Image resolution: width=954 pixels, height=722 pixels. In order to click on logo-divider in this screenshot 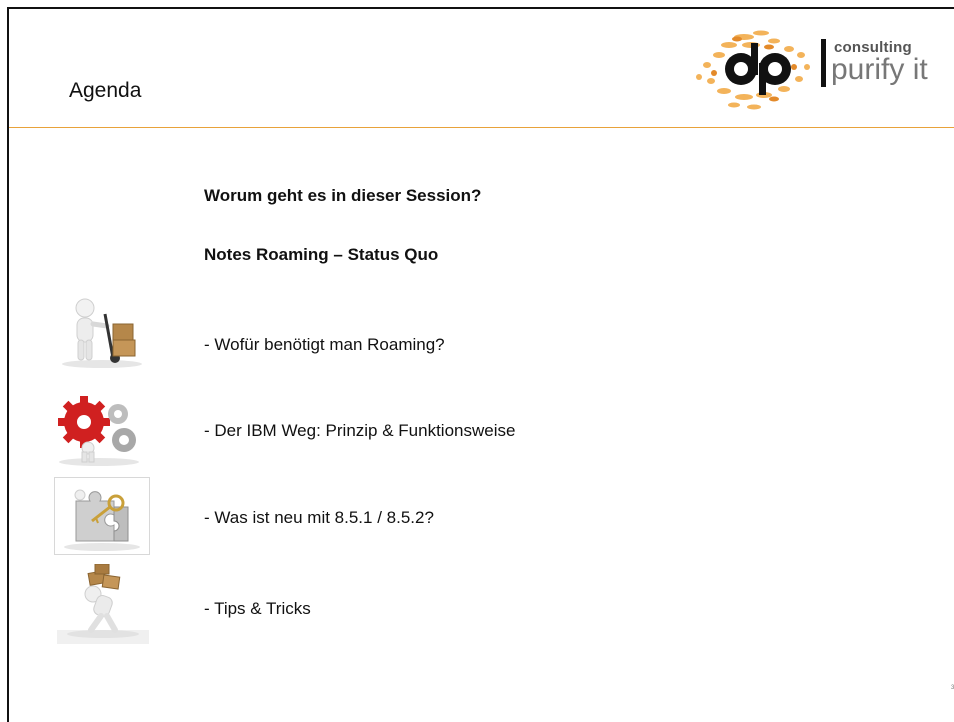, I will do `click(823, 63)`.